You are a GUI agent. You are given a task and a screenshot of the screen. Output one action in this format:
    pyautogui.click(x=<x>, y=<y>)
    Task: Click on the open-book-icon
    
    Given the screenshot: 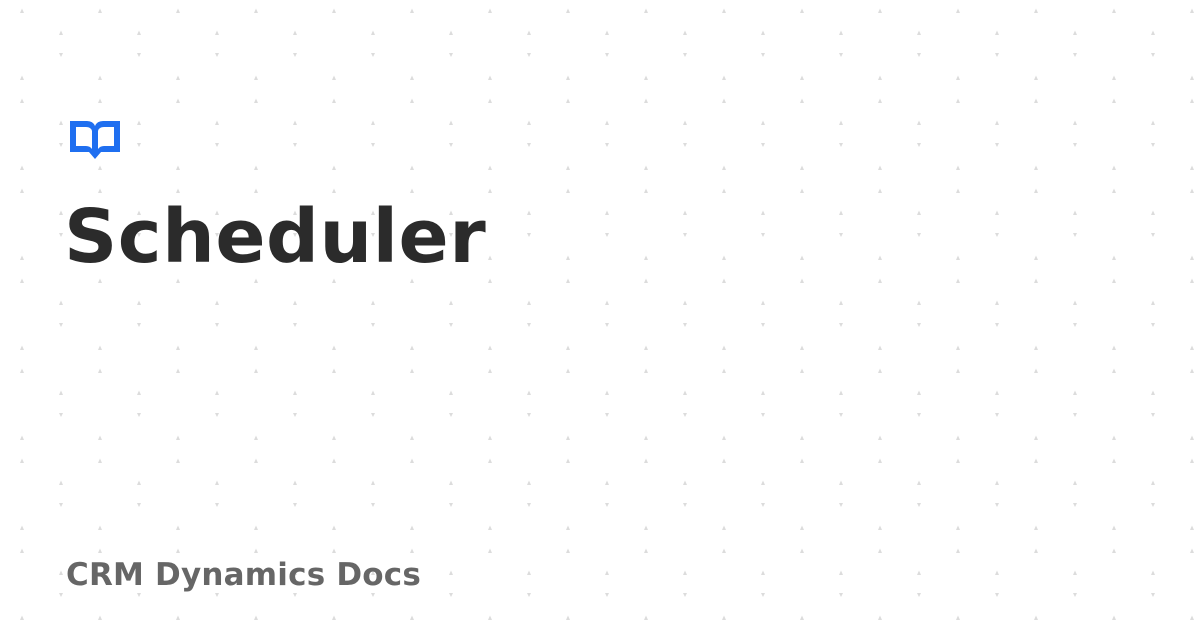 What is the action you would take?
    pyautogui.click(x=95, y=140)
    